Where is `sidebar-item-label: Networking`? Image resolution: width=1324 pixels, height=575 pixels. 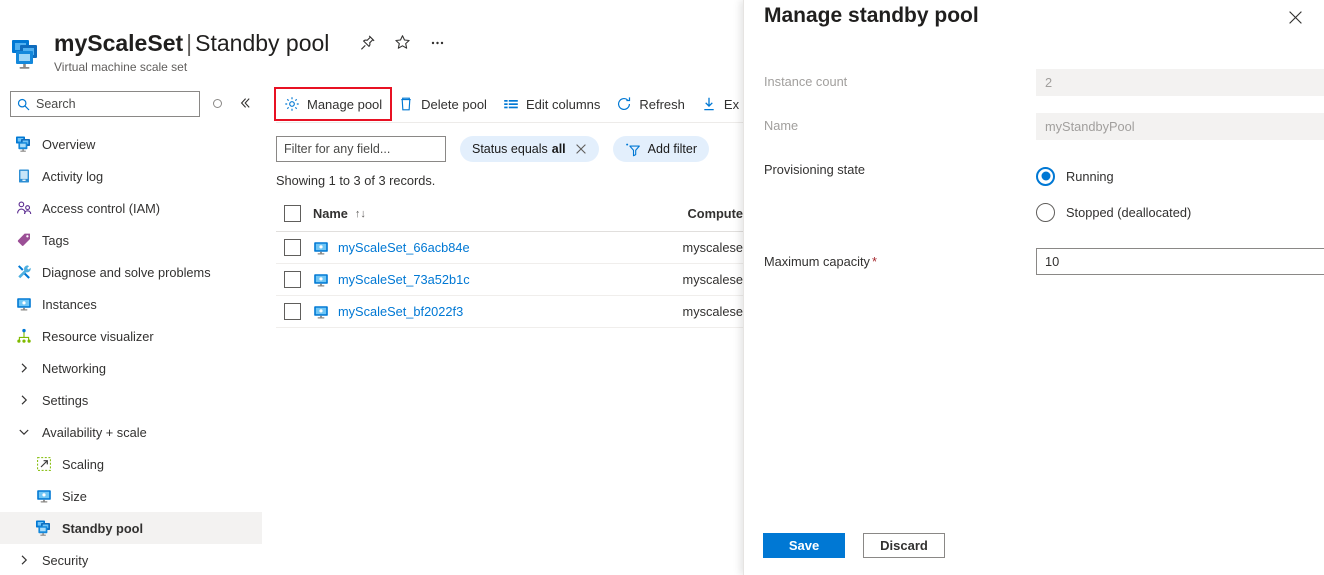
sidebar-item-label: Networking is located at coordinates (74, 368).